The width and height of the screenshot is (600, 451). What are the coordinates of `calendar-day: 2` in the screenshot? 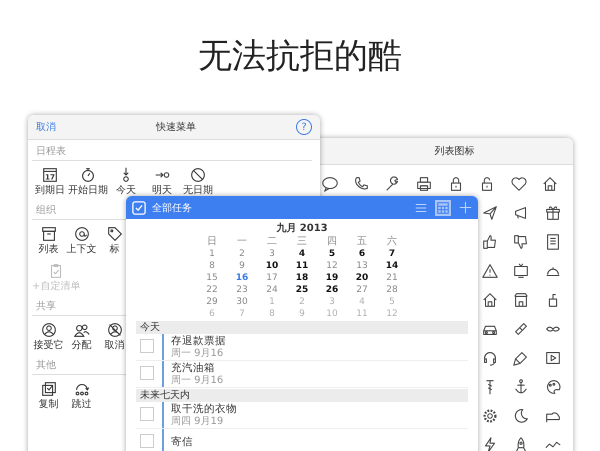 It's located at (242, 254).